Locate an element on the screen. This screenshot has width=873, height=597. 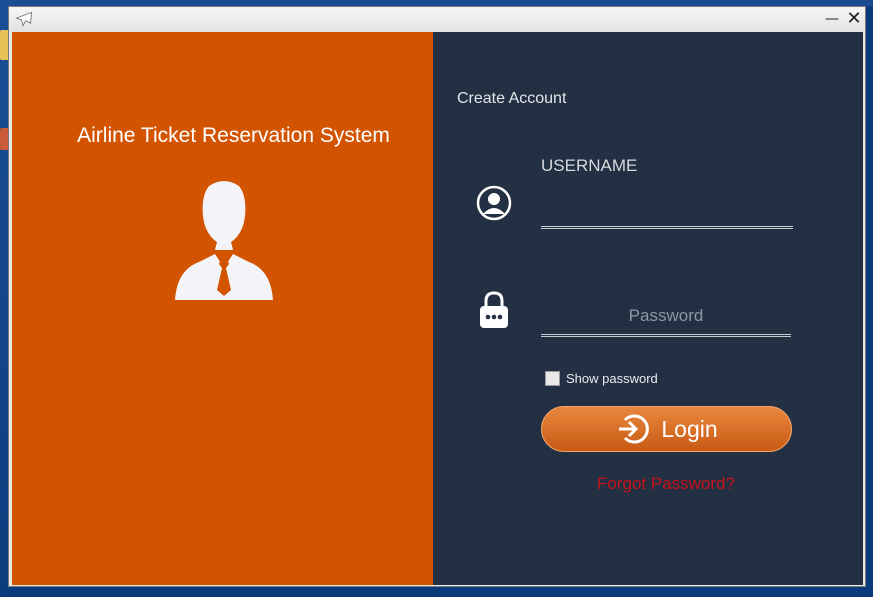
businessman-avatar-icon is located at coordinates (224, 240).